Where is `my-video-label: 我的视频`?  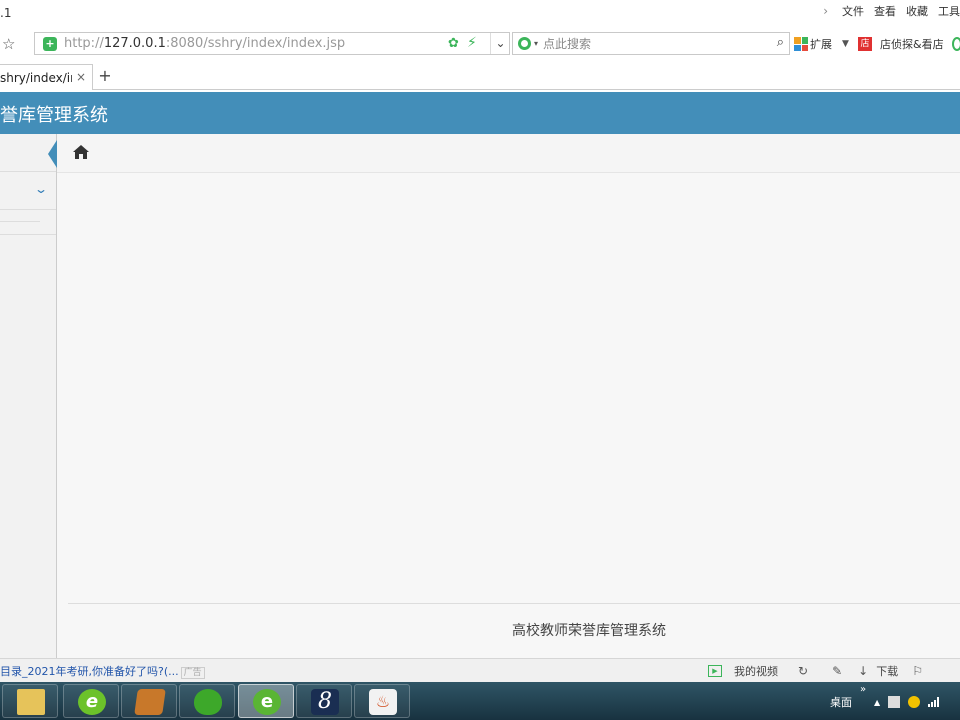
my-video-label: 我的视频 is located at coordinates (756, 671).